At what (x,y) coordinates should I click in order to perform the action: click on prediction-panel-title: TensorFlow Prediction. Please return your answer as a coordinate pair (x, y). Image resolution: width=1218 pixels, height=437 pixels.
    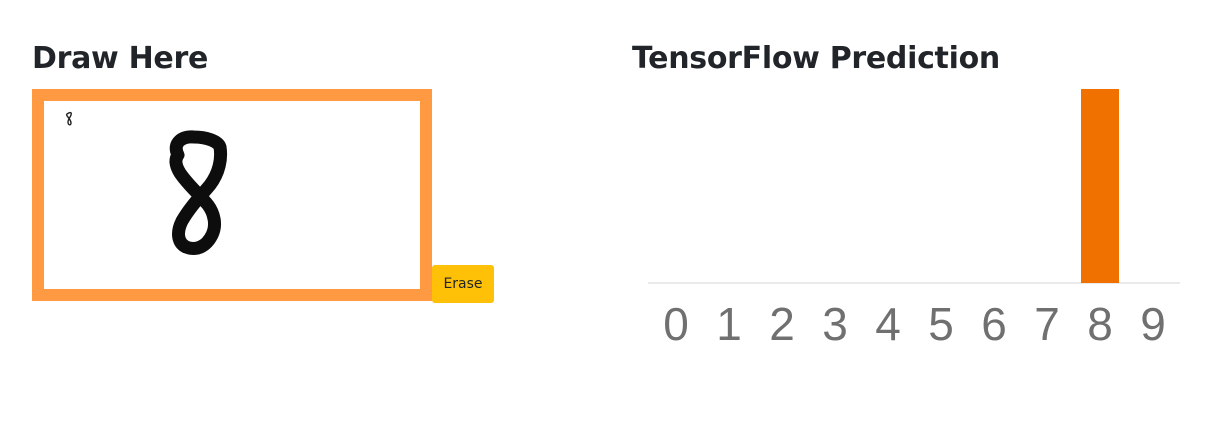
    Looking at the image, I should click on (816, 58).